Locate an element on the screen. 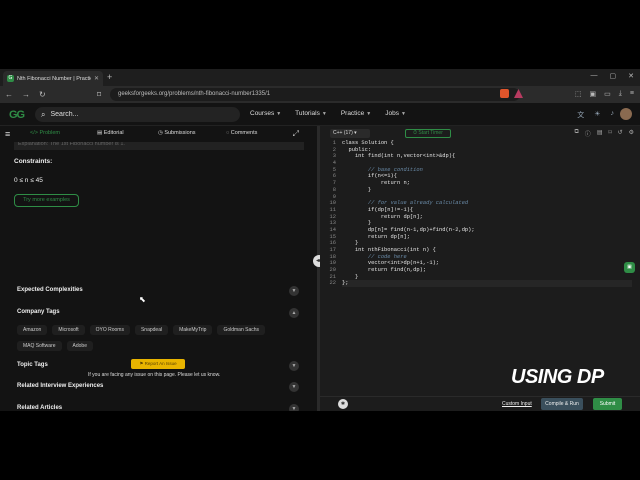 The width and height of the screenshot is (640, 480). start-timer-button: ⏱ Start Timer is located at coordinates (428, 133).